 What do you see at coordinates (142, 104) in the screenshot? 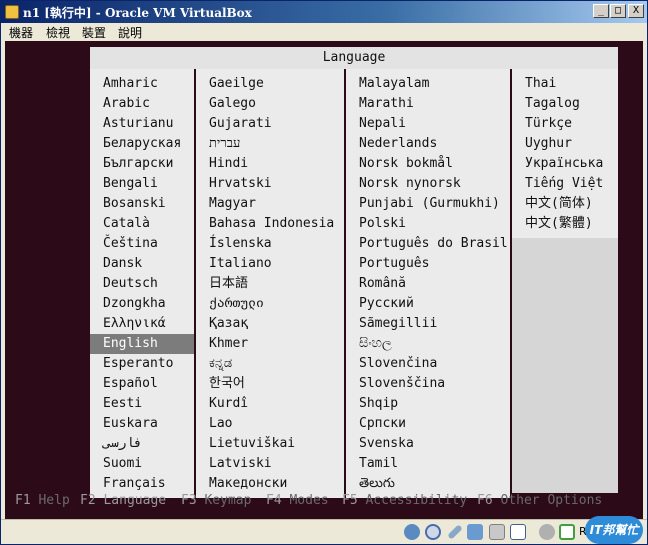
I see `language-option: Arabic` at bounding box center [142, 104].